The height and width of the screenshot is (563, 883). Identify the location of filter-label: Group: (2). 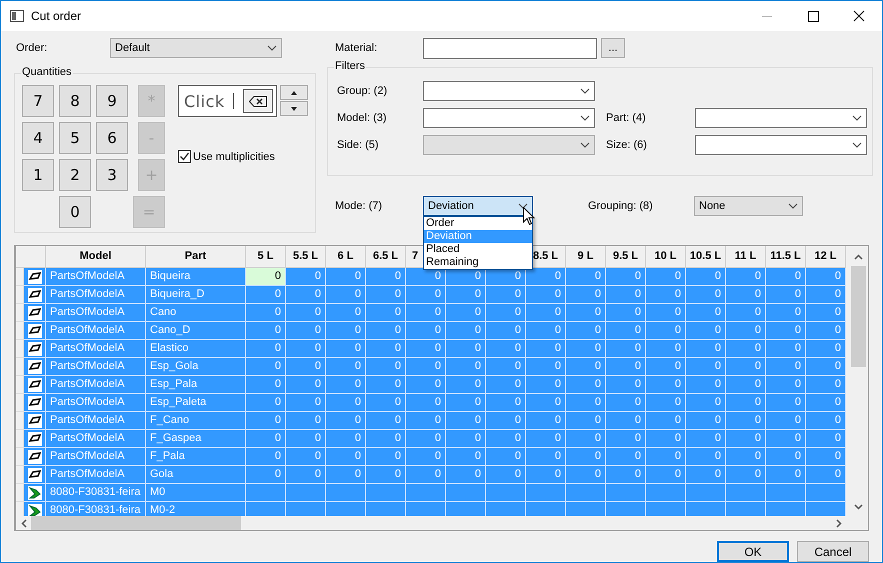
(362, 91).